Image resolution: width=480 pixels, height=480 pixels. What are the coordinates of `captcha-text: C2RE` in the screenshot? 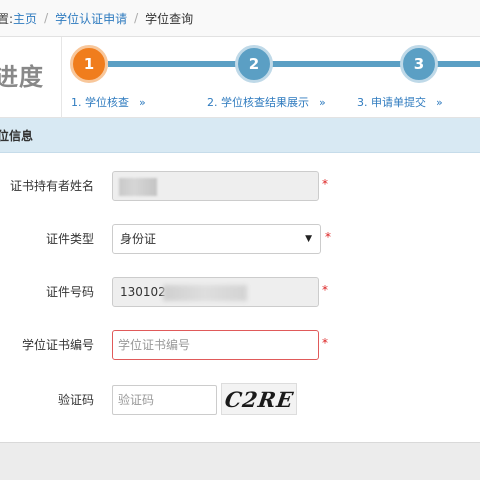 It's located at (259, 399).